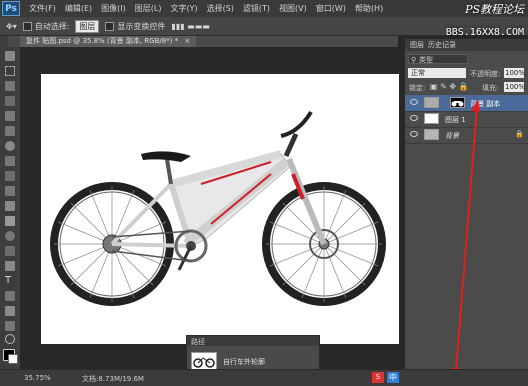 Image resolution: width=528 pixels, height=386 pixels. I want to click on brush-tool-icon, so click(10, 161).